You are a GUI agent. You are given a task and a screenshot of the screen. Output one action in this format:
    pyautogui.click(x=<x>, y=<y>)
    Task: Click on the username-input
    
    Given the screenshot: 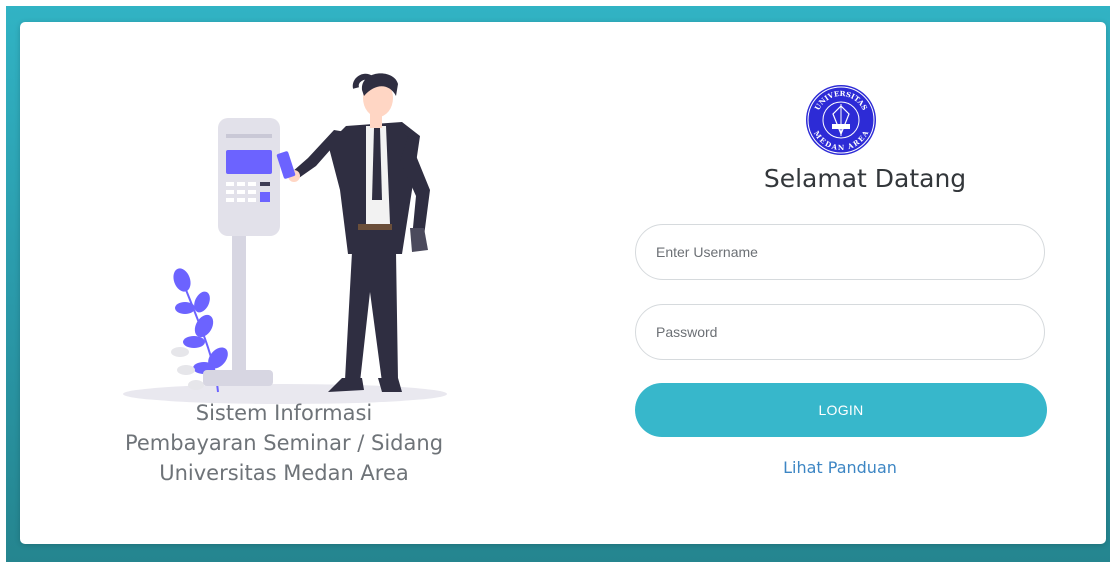 What is the action you would take?
    pyautogui.click(x=840, y=252)
    